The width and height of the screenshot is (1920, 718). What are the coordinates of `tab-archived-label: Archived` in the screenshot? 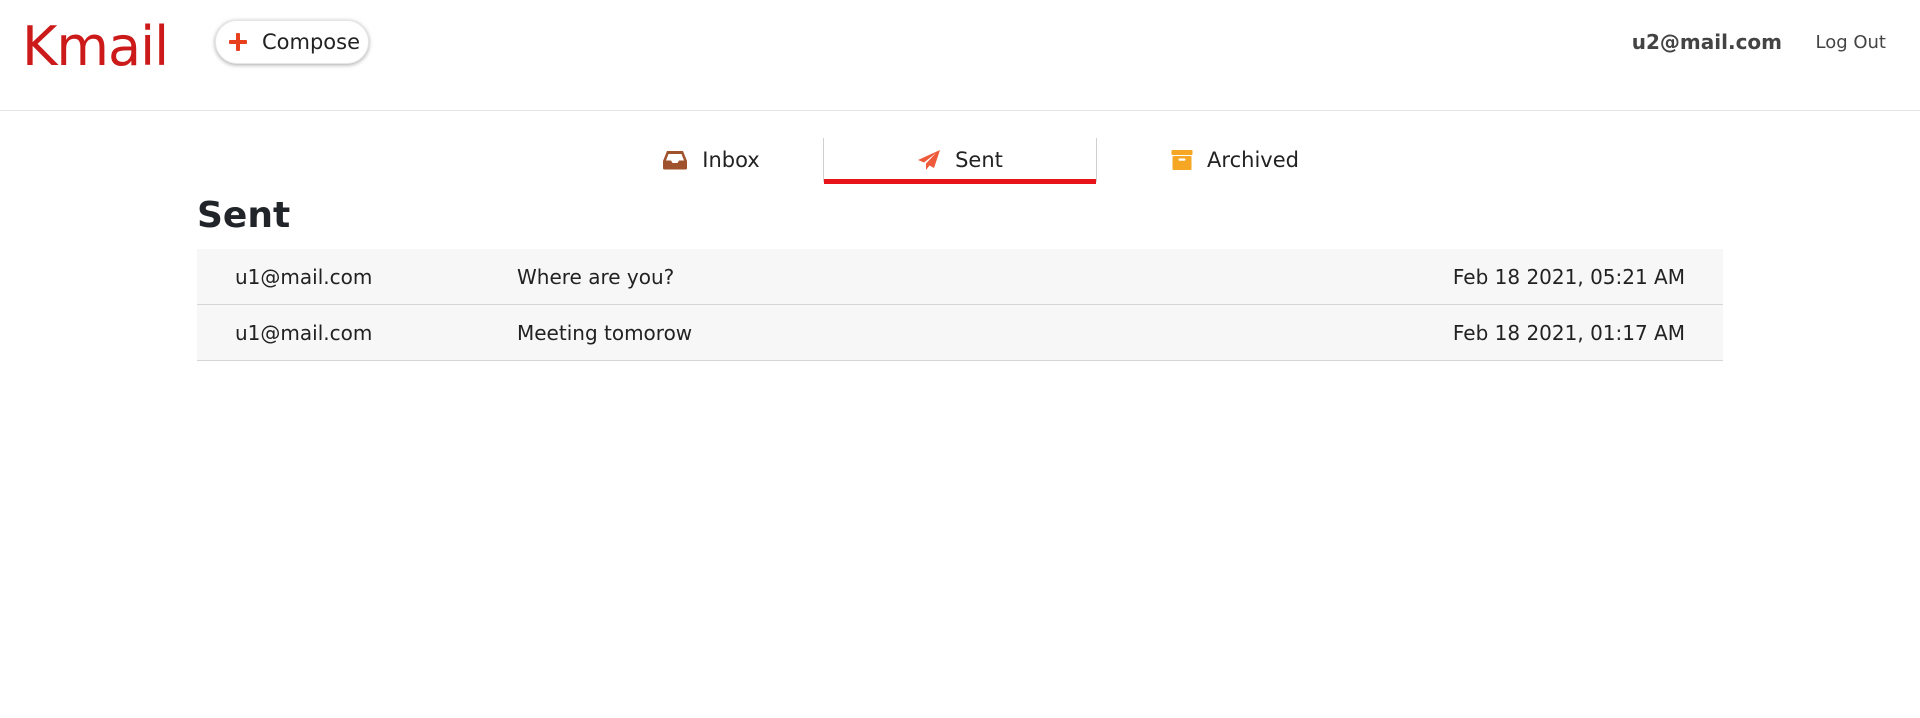 It's located at (1253, 160).